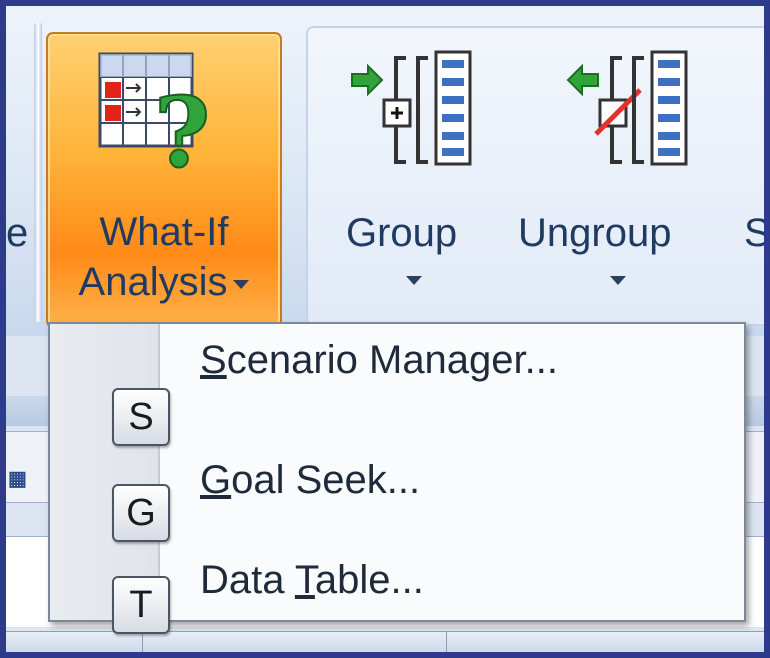 The height and width of the screenshot is (658, 770). What do you see at coordinates (17, 479) in the screenshot?
I see `grid-icon: ▦` at bounding box center [17, 479].